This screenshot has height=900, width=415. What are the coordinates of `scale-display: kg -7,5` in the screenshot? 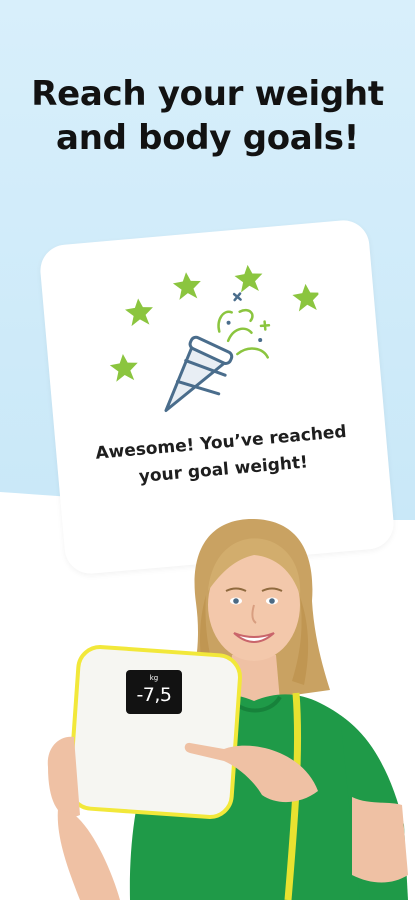 It's located at (154, 692).